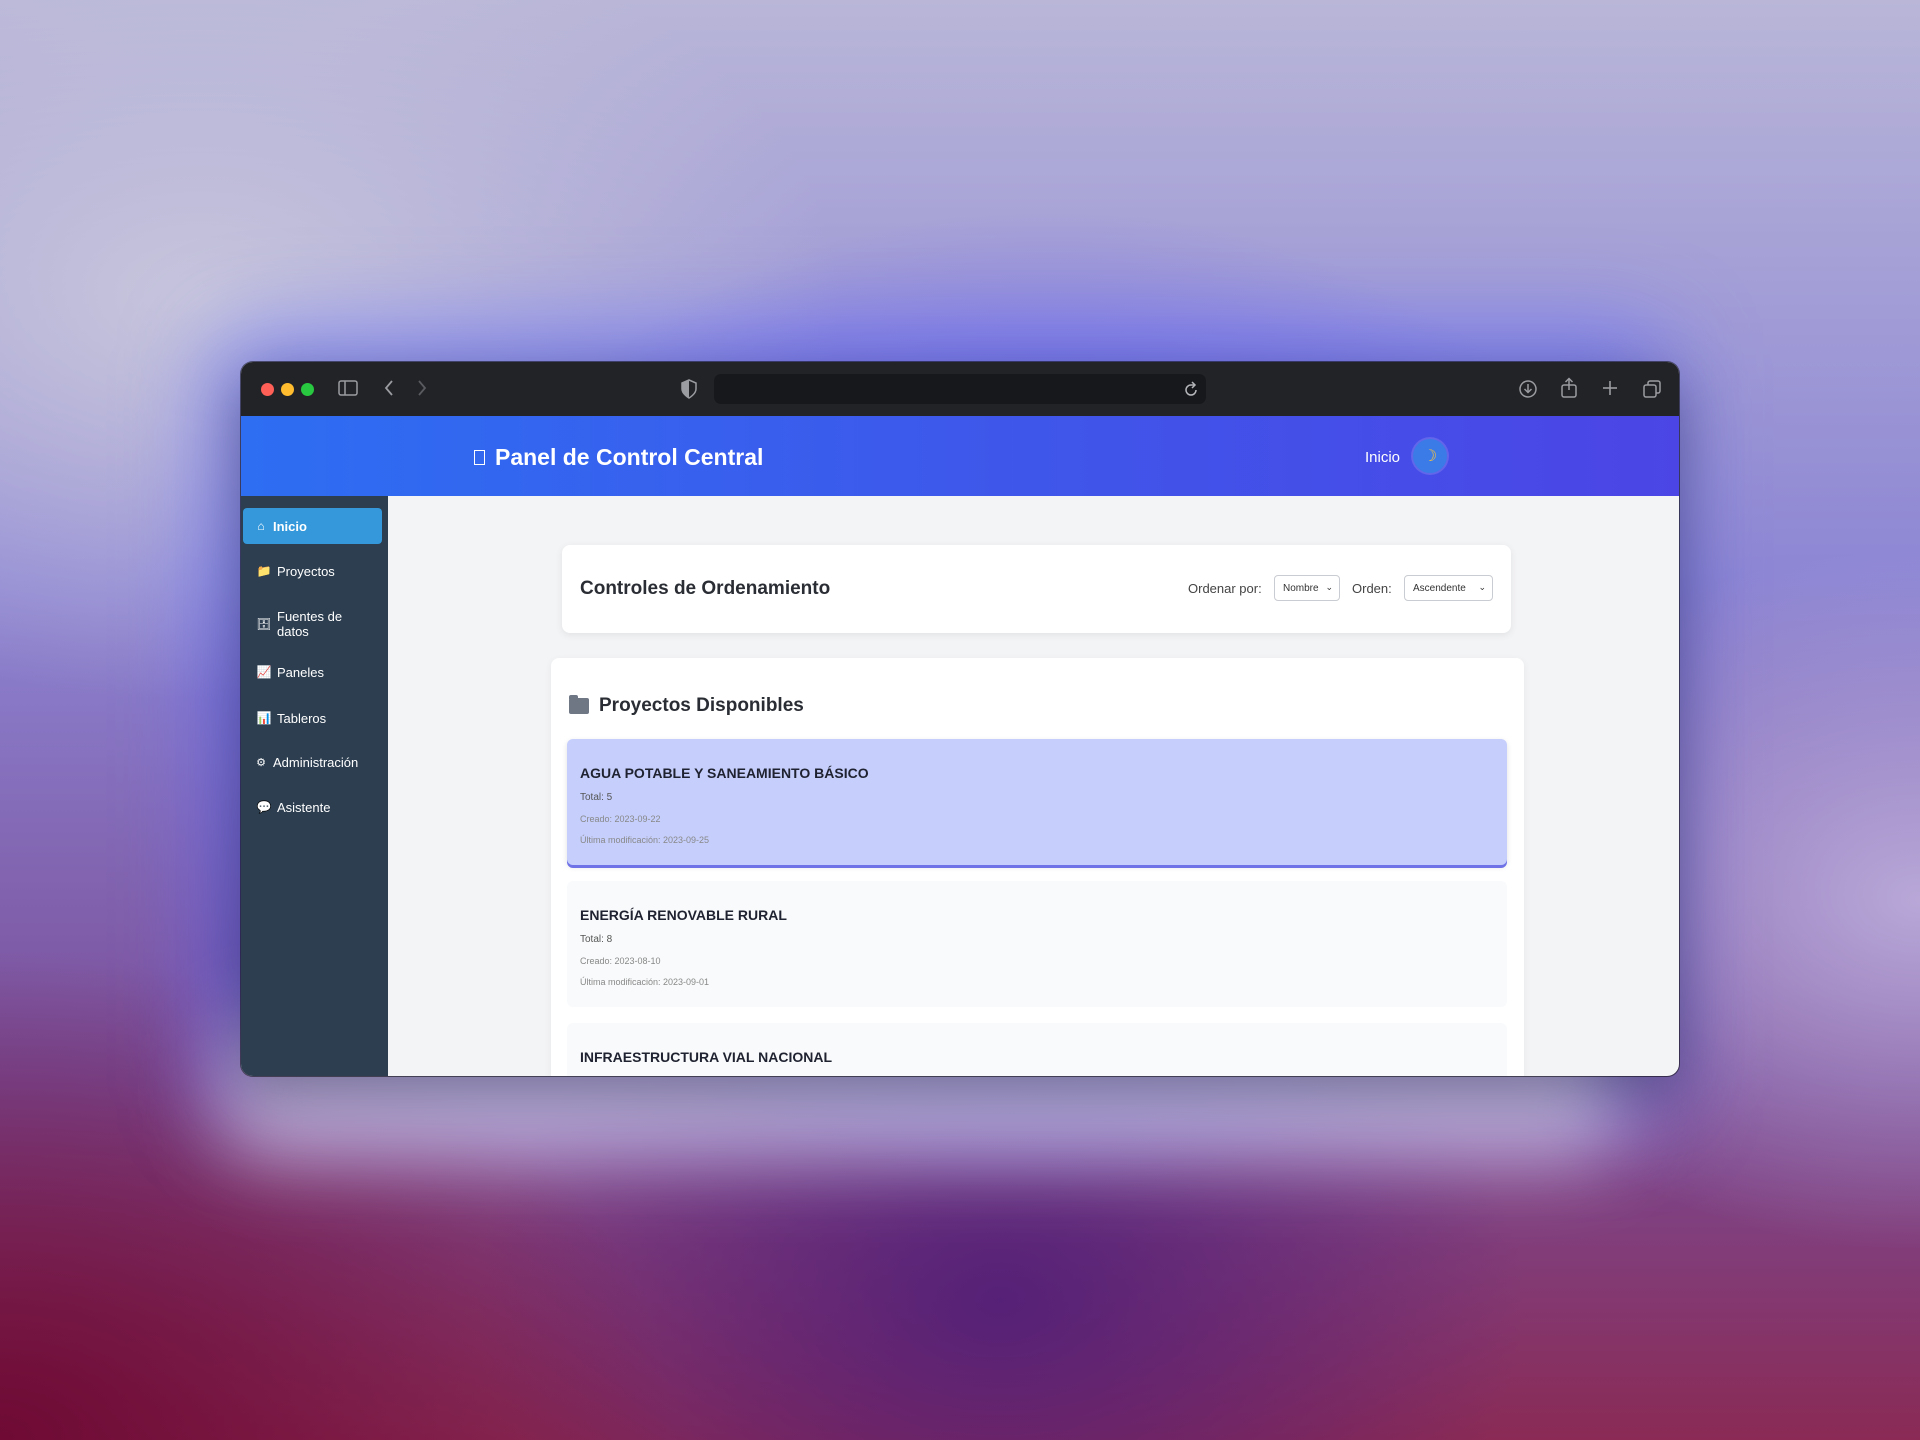 This screenshot has height=1440, width=1920. Describe the element at coordinates (264, 718) in the screenshot. I see `bar-chart-icon: 📊` at that location.